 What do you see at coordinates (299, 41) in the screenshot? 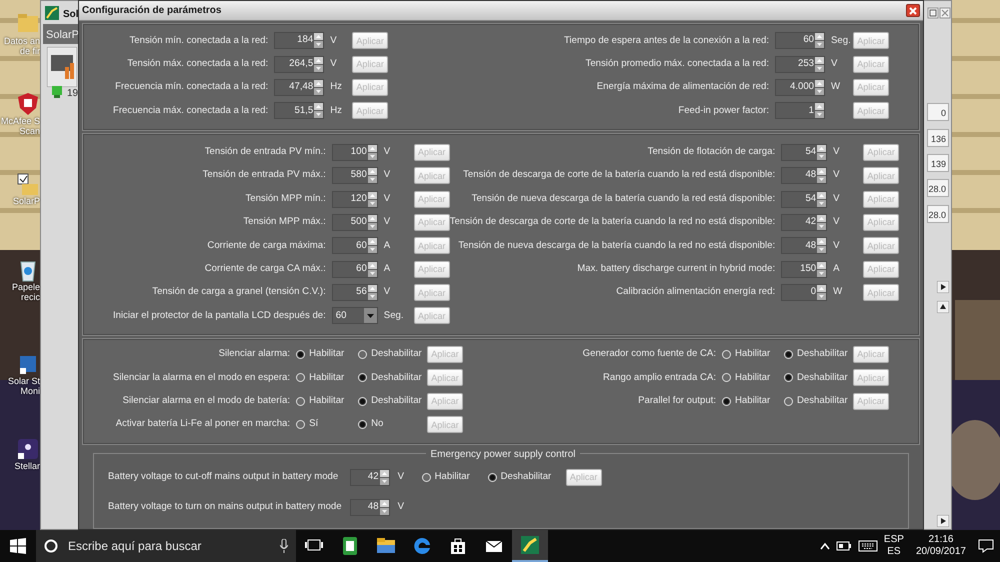
I see `spin-field: 184` at bounding box center [299, 41].